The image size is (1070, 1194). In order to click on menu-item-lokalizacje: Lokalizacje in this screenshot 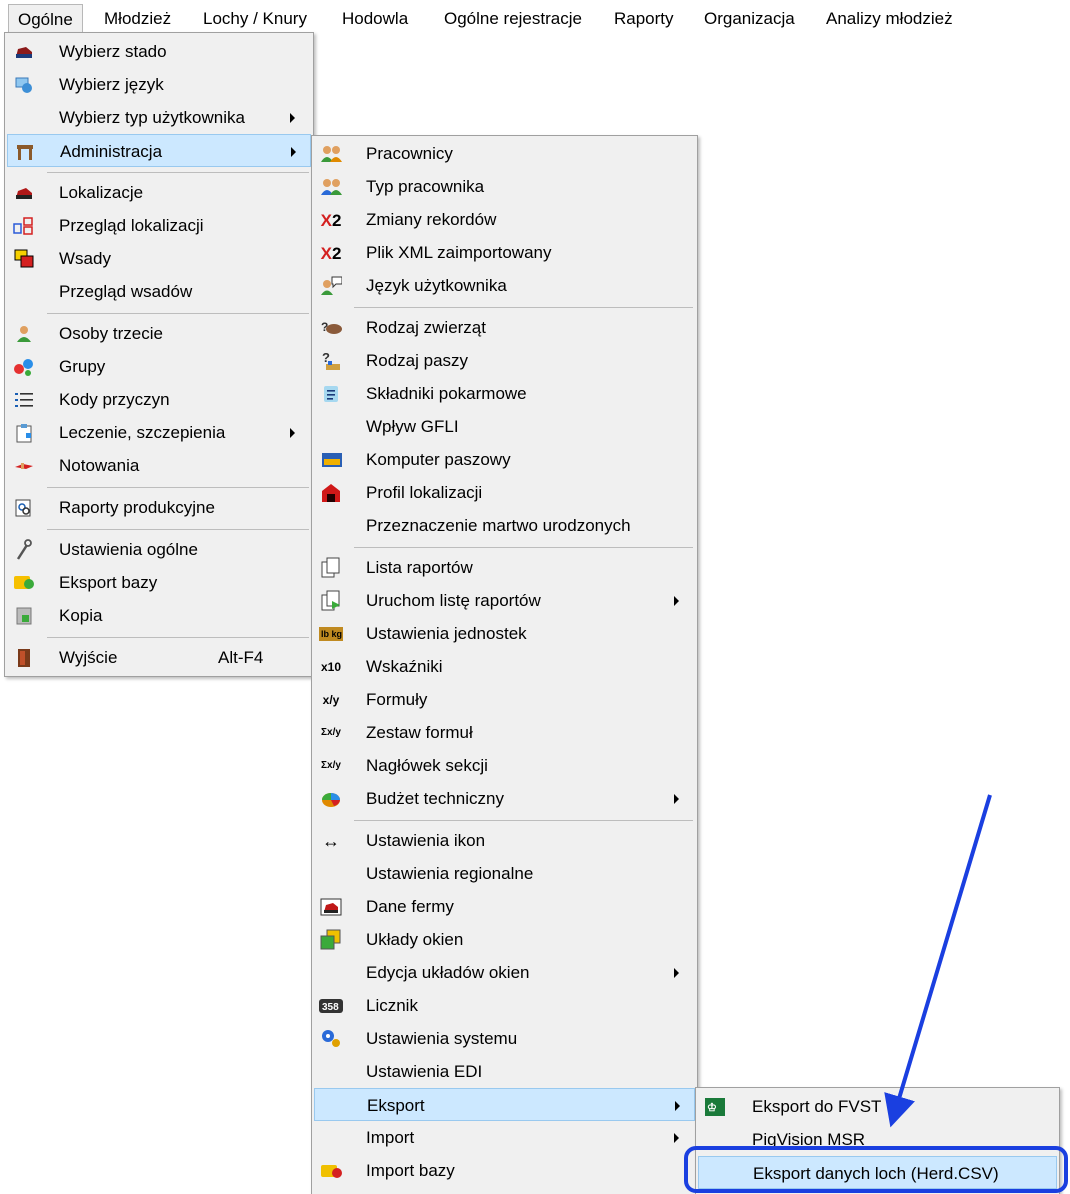, I will do `click(159, 192)`.